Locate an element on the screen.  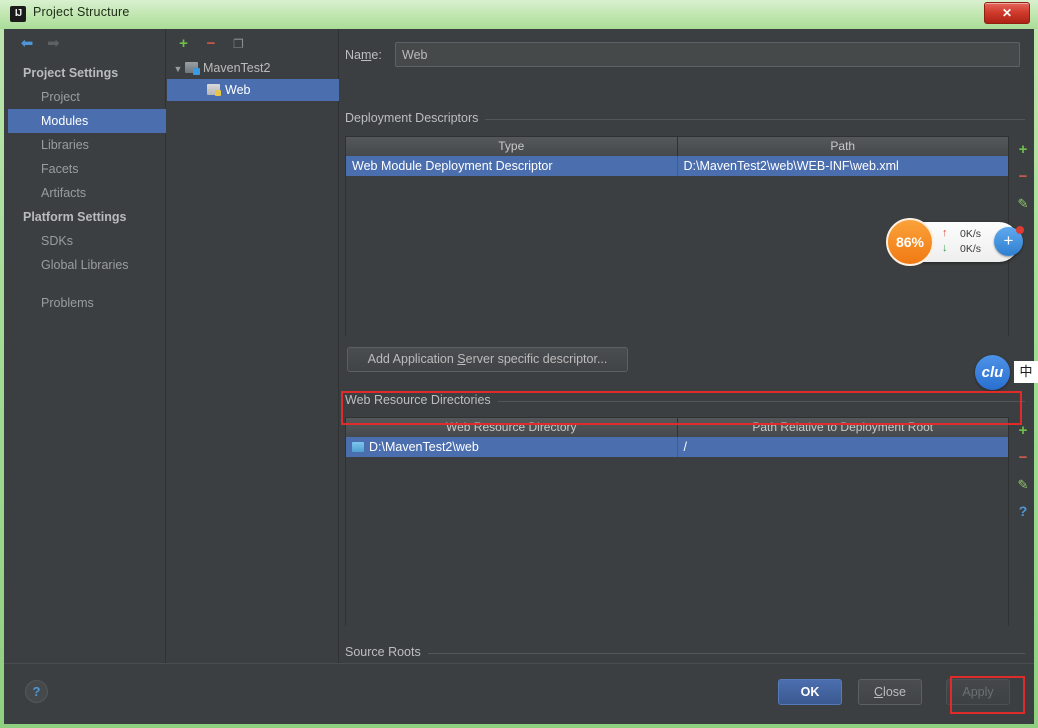
column-header-type: Type is located at coordinates (512, 146).